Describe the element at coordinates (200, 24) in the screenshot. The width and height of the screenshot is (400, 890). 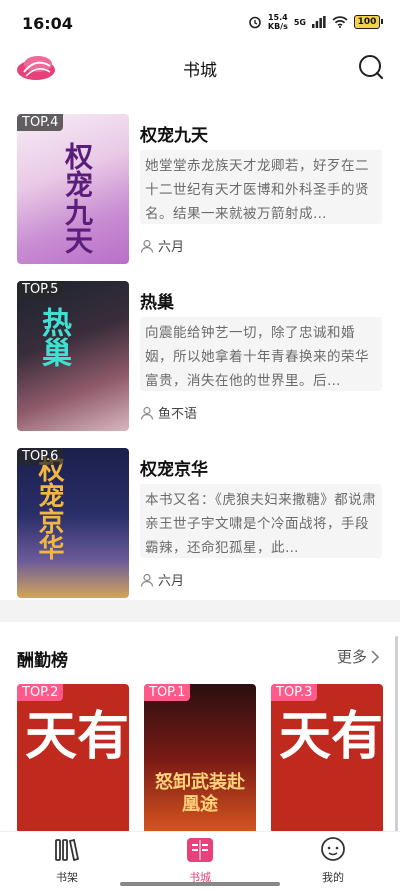
I see `status-bar: 16:04 15.4 KB/s 5G 100` at that location.